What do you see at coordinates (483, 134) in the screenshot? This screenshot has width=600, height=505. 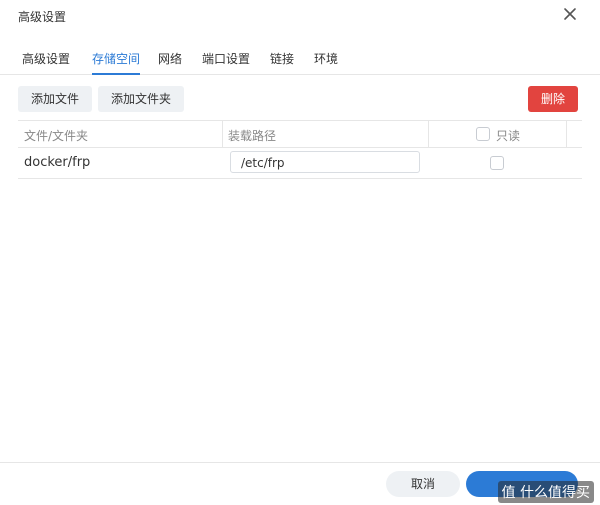 I see `readonly-all-checkbox` at bounding box center [483, 134].